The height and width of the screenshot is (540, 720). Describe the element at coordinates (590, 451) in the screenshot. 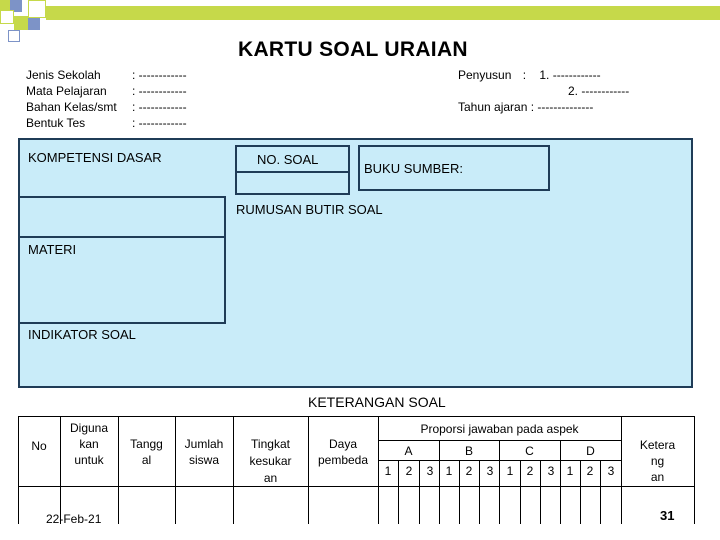

I see `aspek-d: D` at that location.